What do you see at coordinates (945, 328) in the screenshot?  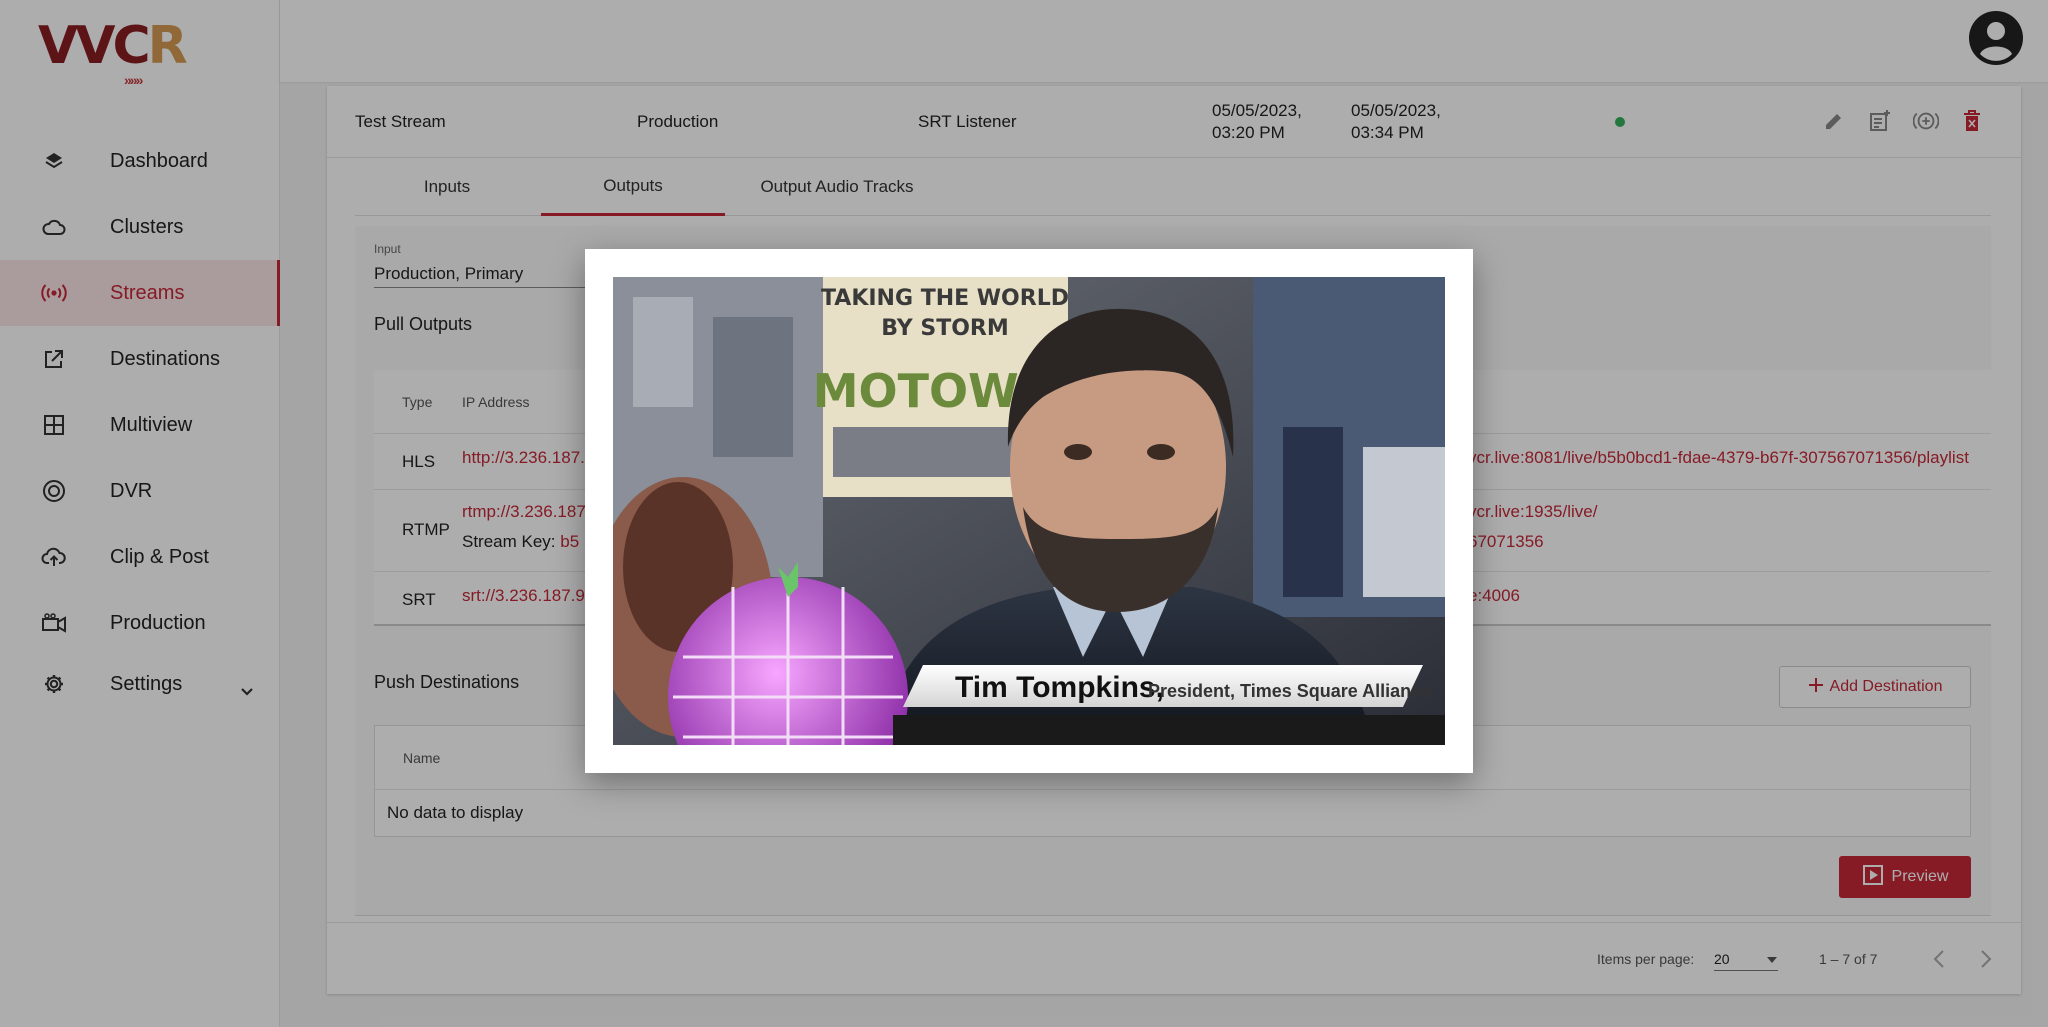 I see `billboard-line-2: BY STORM` at bounding box center [945, 328].